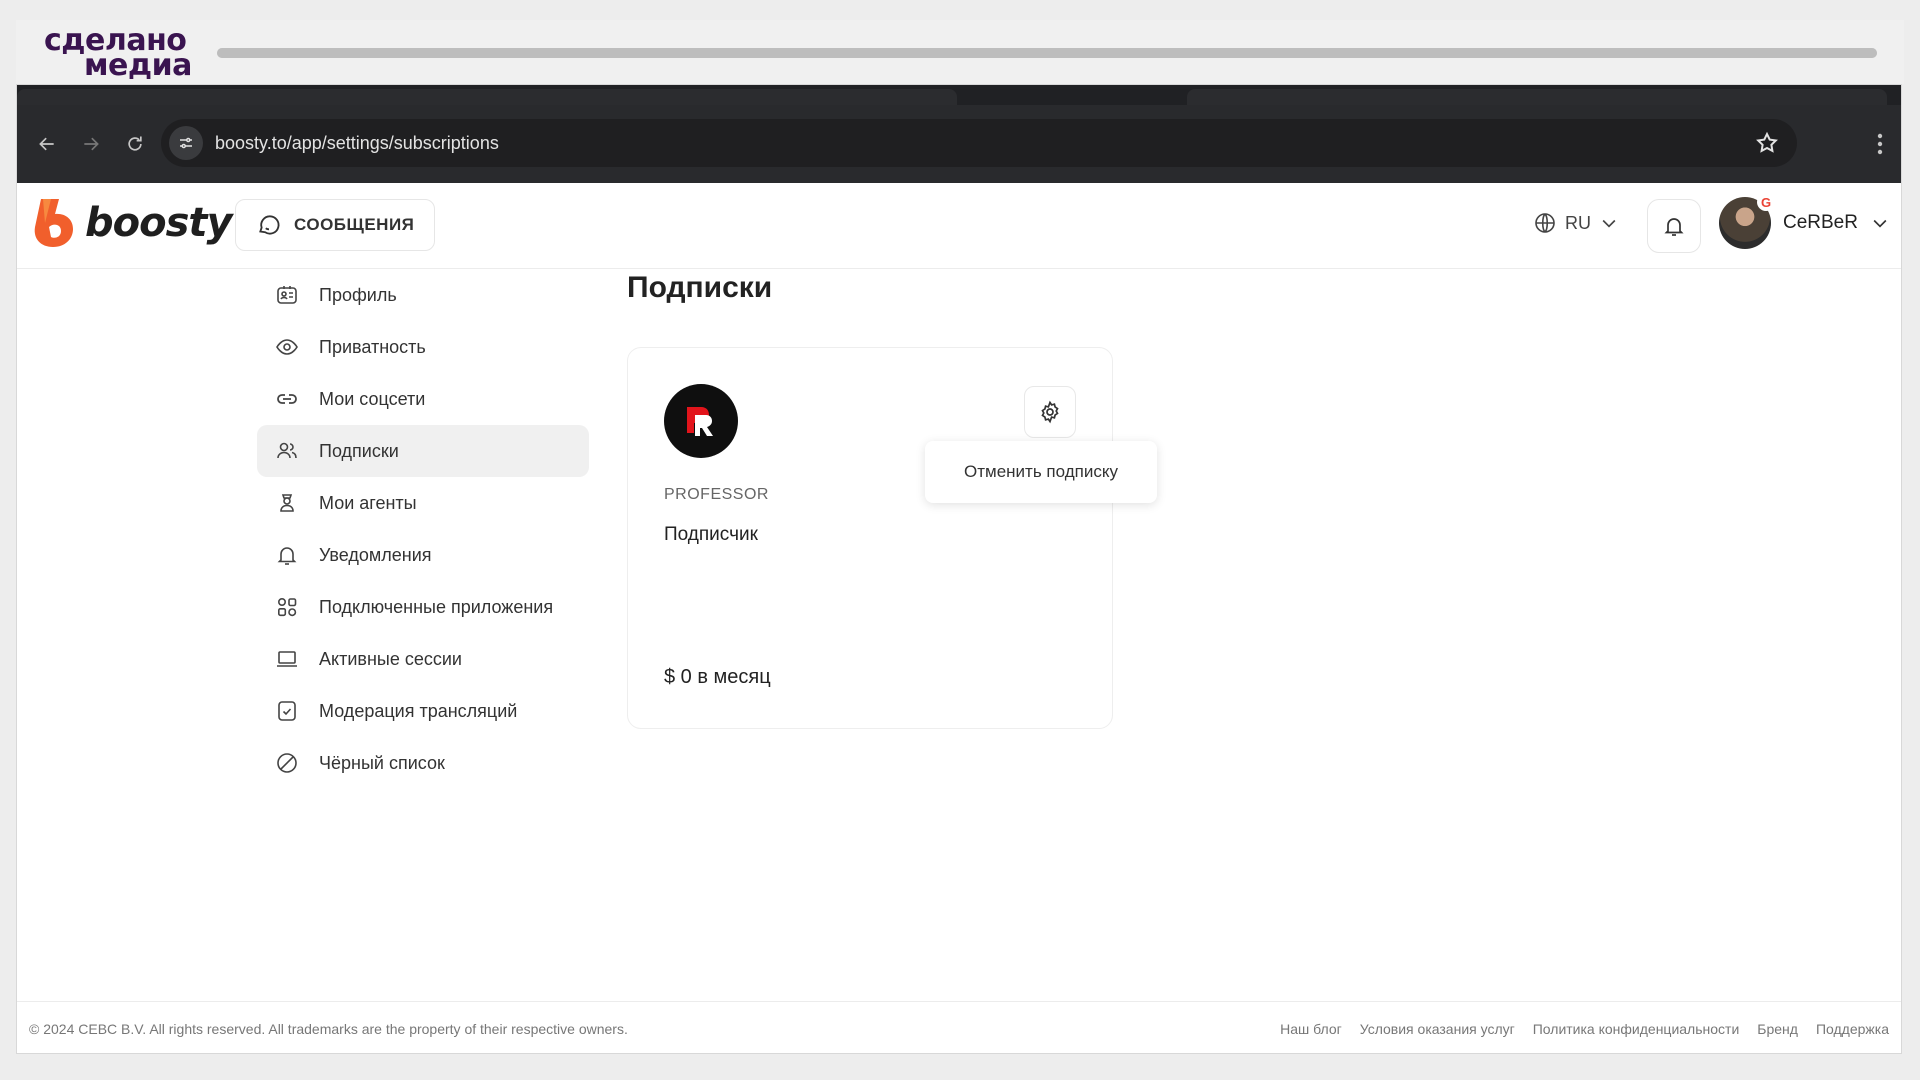 The height and width of the screenshot is (1080, 1920). Describe the element at coordinates (358, 294) in the screenshot. I see `sidebar-item-label: Профиль` at that location.